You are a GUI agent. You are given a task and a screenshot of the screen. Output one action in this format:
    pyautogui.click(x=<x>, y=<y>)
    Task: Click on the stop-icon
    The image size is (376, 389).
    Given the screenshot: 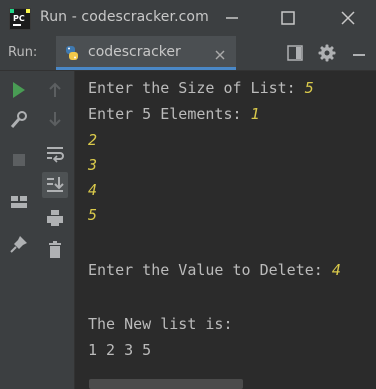 What is the action you would take?
    pyautogui.click(x=19, y=160)
    